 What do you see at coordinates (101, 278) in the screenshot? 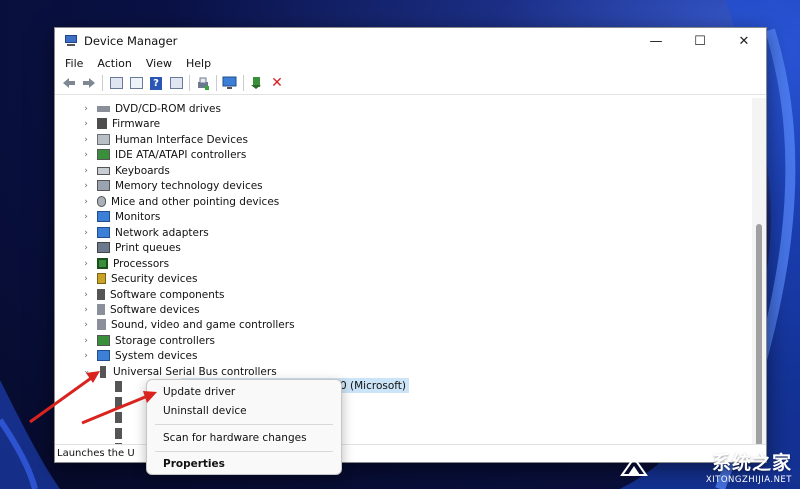
I see `security-key-icon` at bounding box center [101, 278].